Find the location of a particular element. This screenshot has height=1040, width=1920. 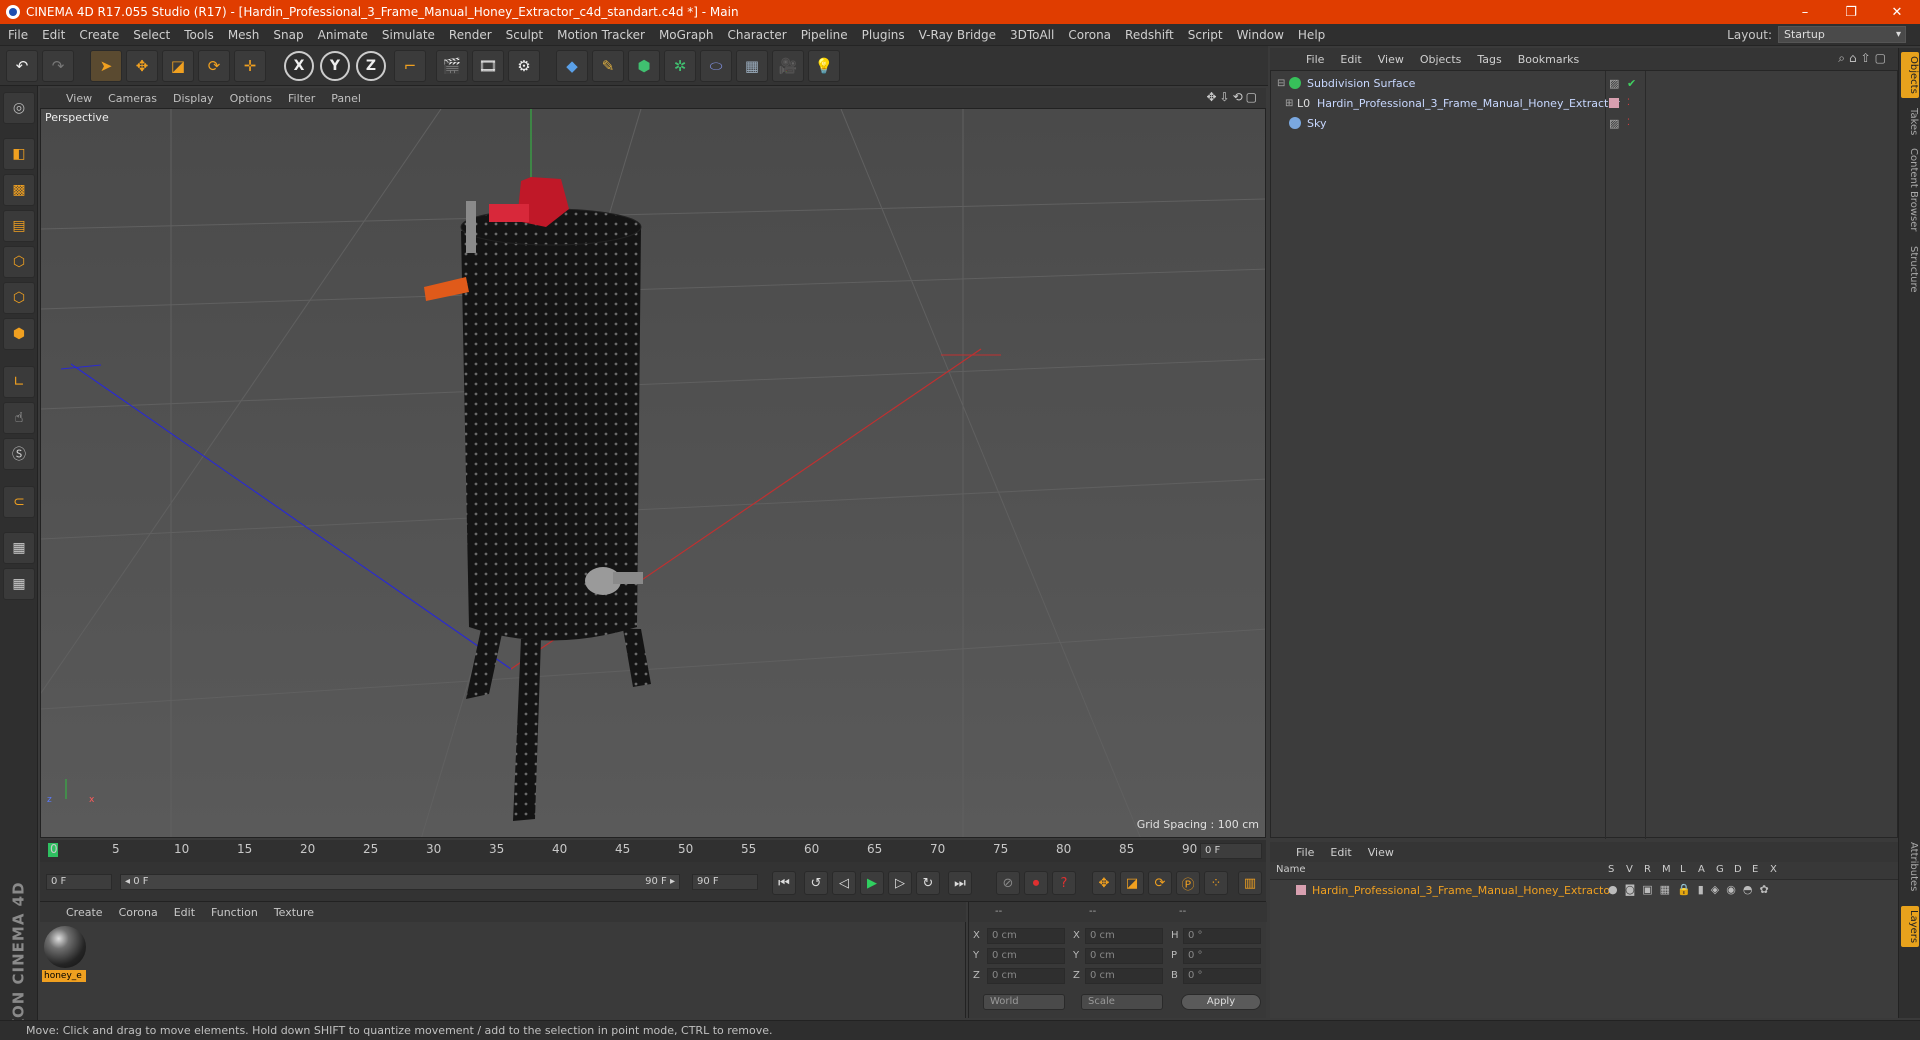

viewport-menu-options: Options is located at coordinates (251, 98).